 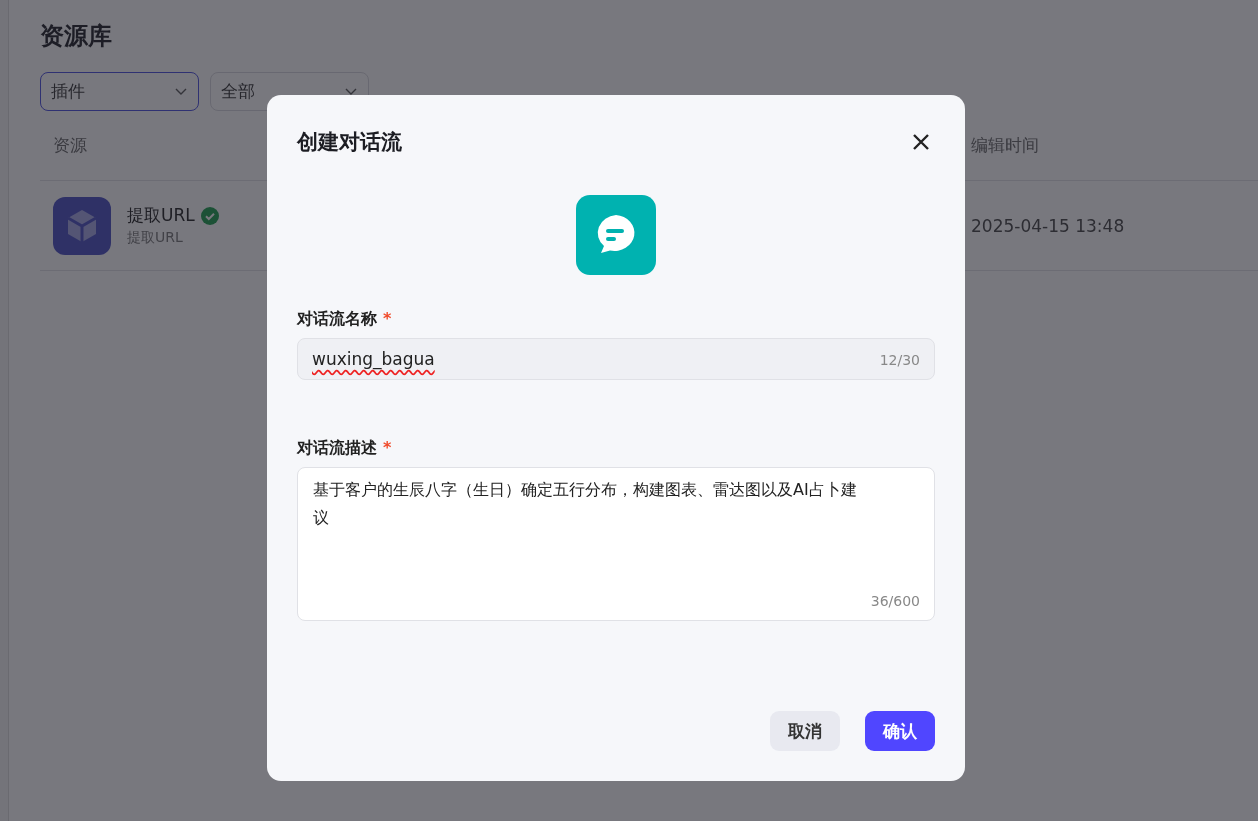 I want to click on close-icon, so click(x=921, y=142).